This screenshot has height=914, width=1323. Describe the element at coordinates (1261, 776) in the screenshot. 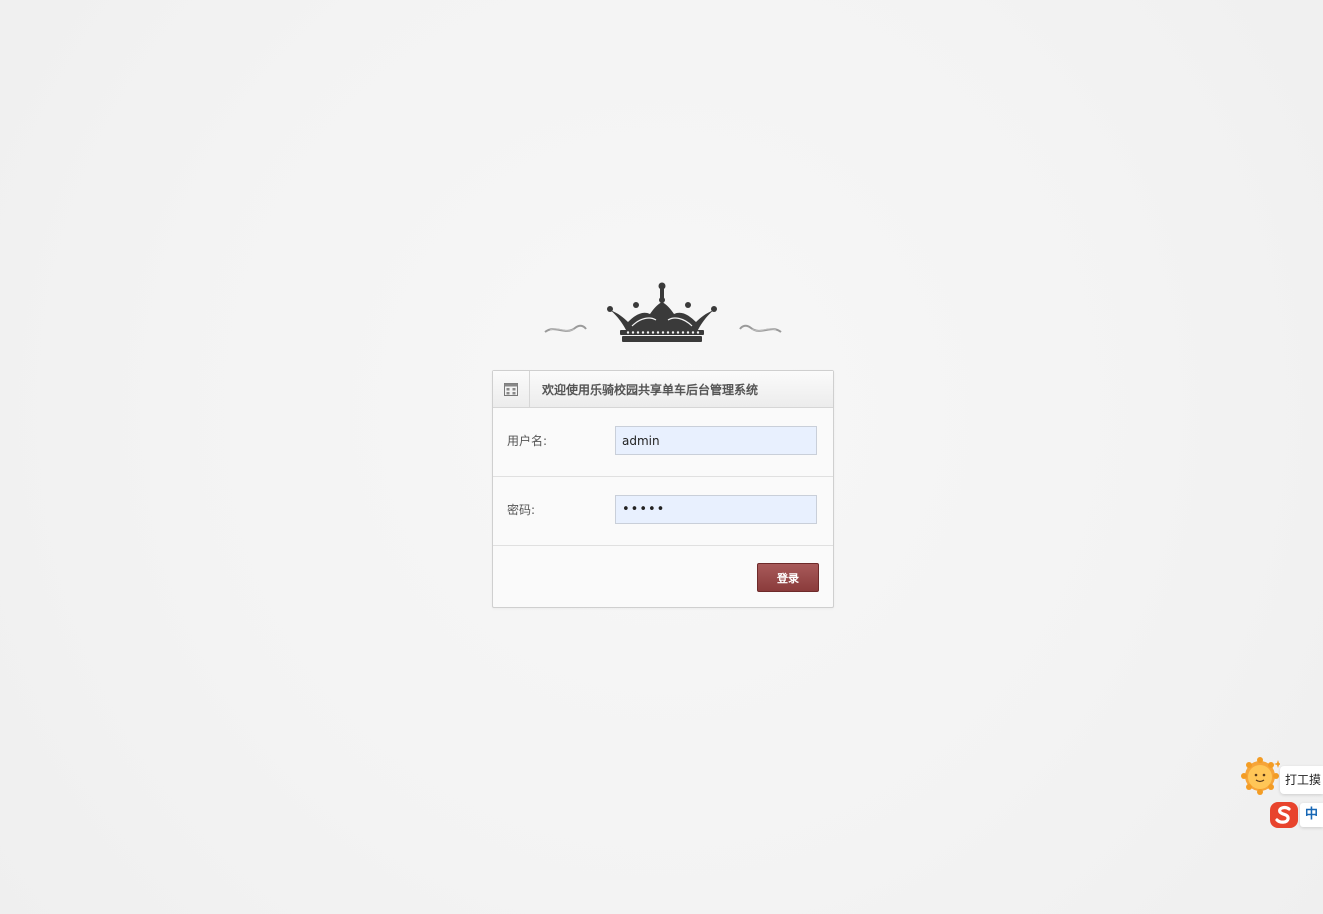

I see `sun-mascot-icon` at that location.